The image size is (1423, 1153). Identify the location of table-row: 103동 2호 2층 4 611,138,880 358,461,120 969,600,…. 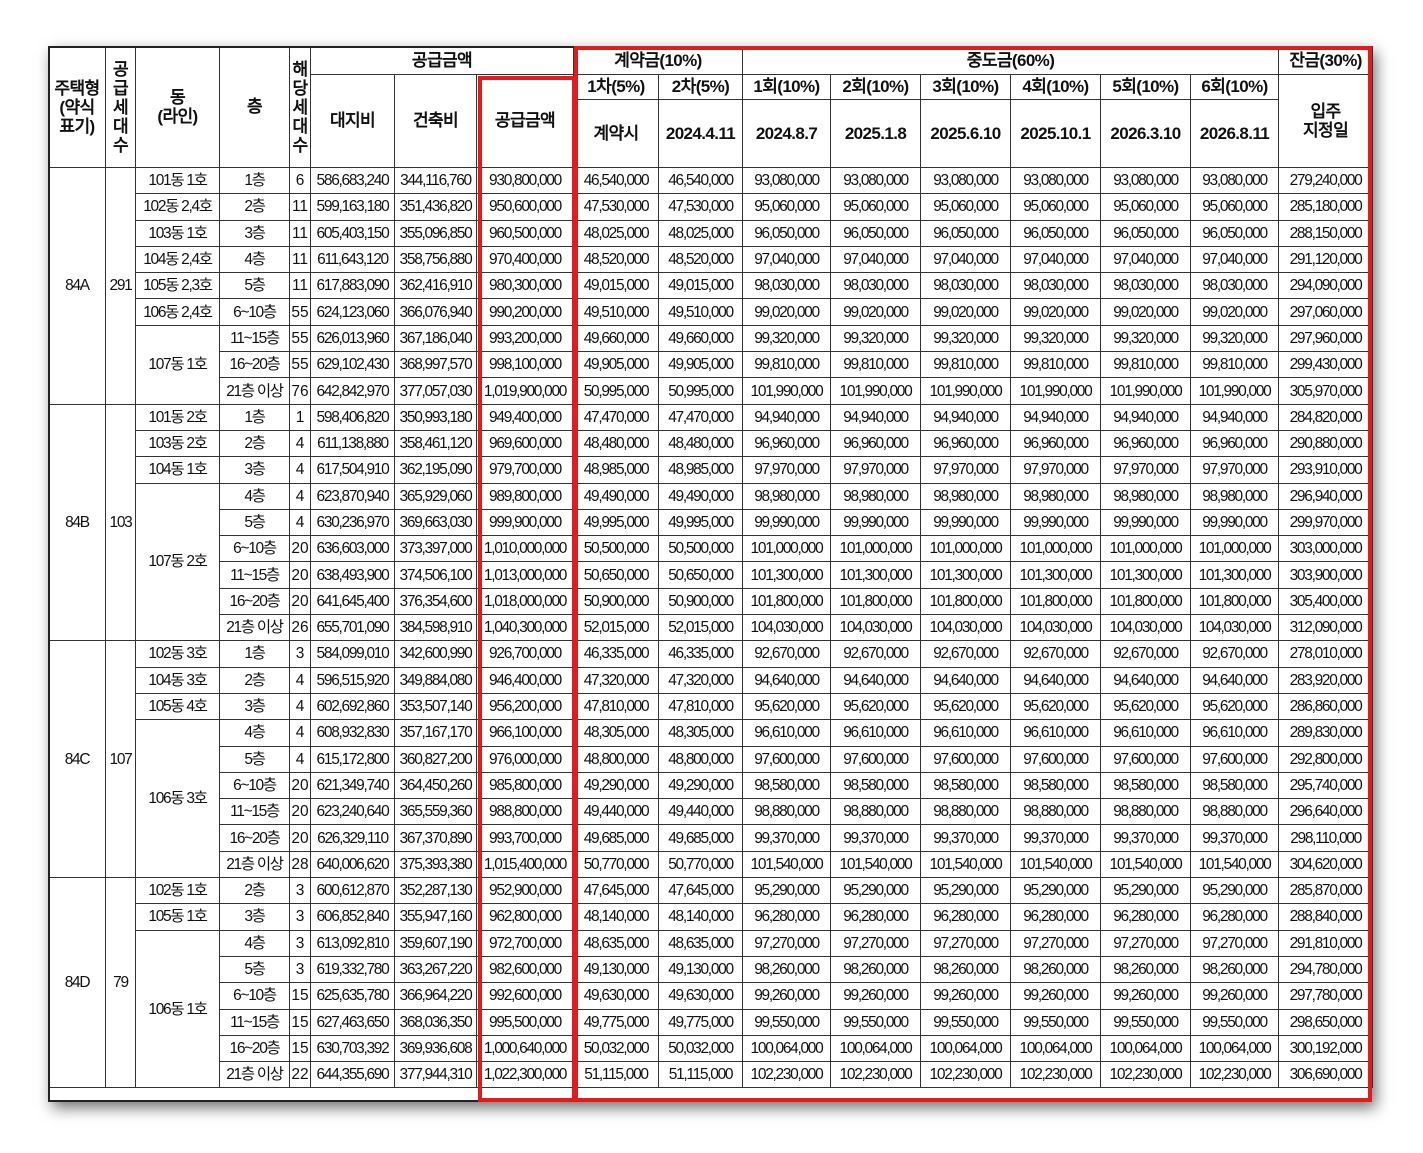
(711, 443).